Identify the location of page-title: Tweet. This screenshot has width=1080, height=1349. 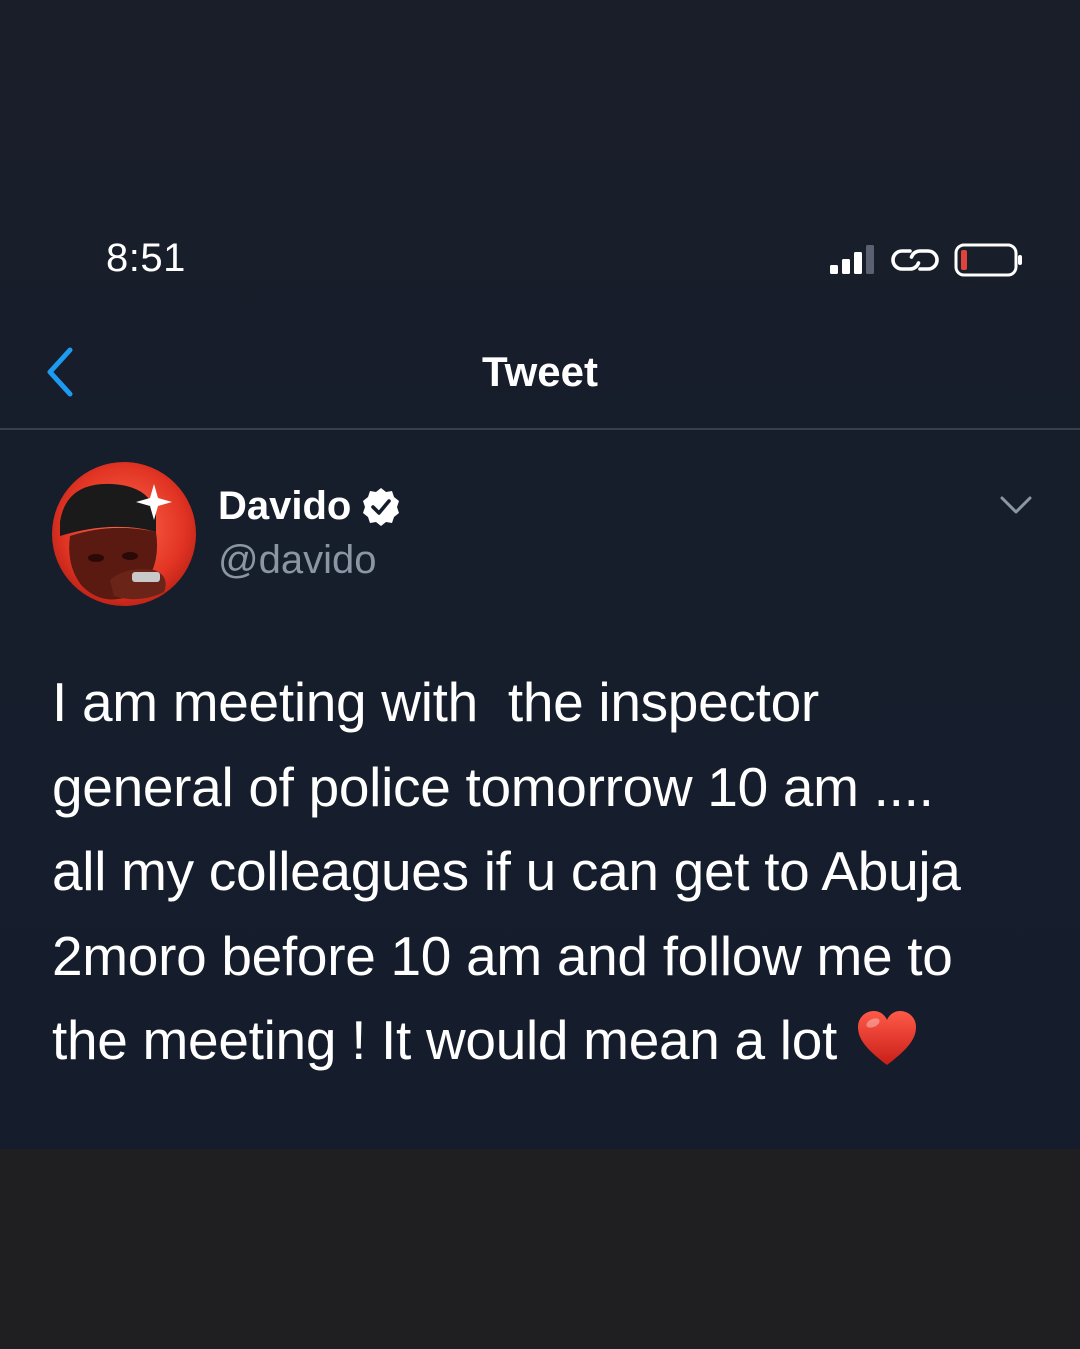
(540, 371).